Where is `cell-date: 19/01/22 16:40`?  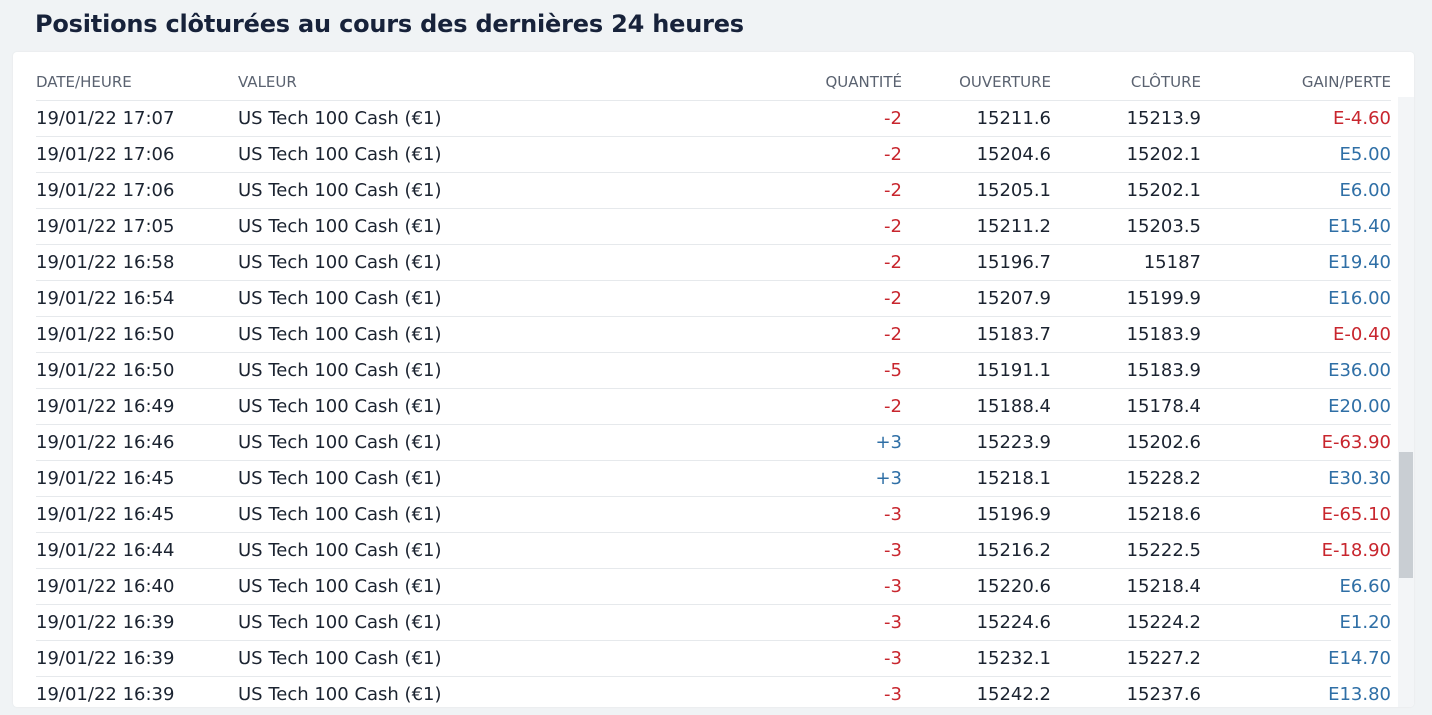 cell-date: 19/01/22 16:40 is located at coordinates (105, 586).